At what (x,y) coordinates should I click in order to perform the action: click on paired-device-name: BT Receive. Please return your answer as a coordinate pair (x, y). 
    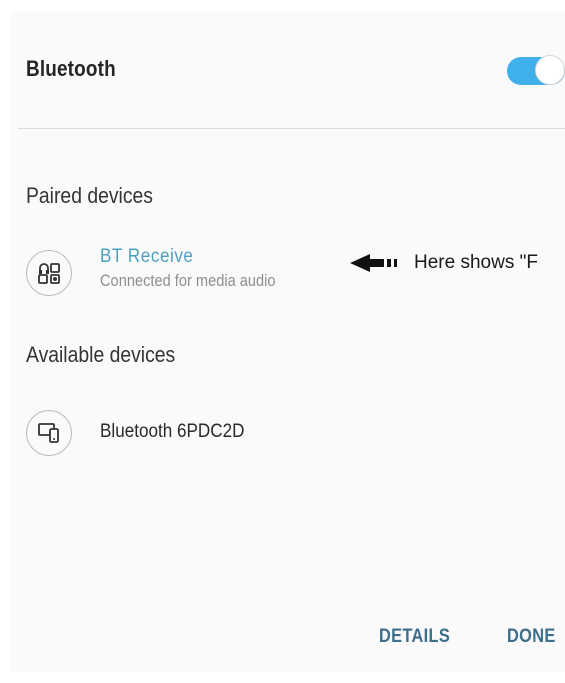
    Looking at the image, I should click on (147, 256).